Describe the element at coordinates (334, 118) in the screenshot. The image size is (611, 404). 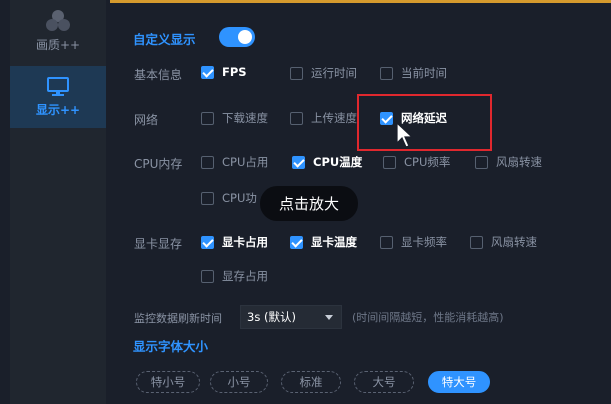
I see `checkbox-label: 上传速度` at that location.